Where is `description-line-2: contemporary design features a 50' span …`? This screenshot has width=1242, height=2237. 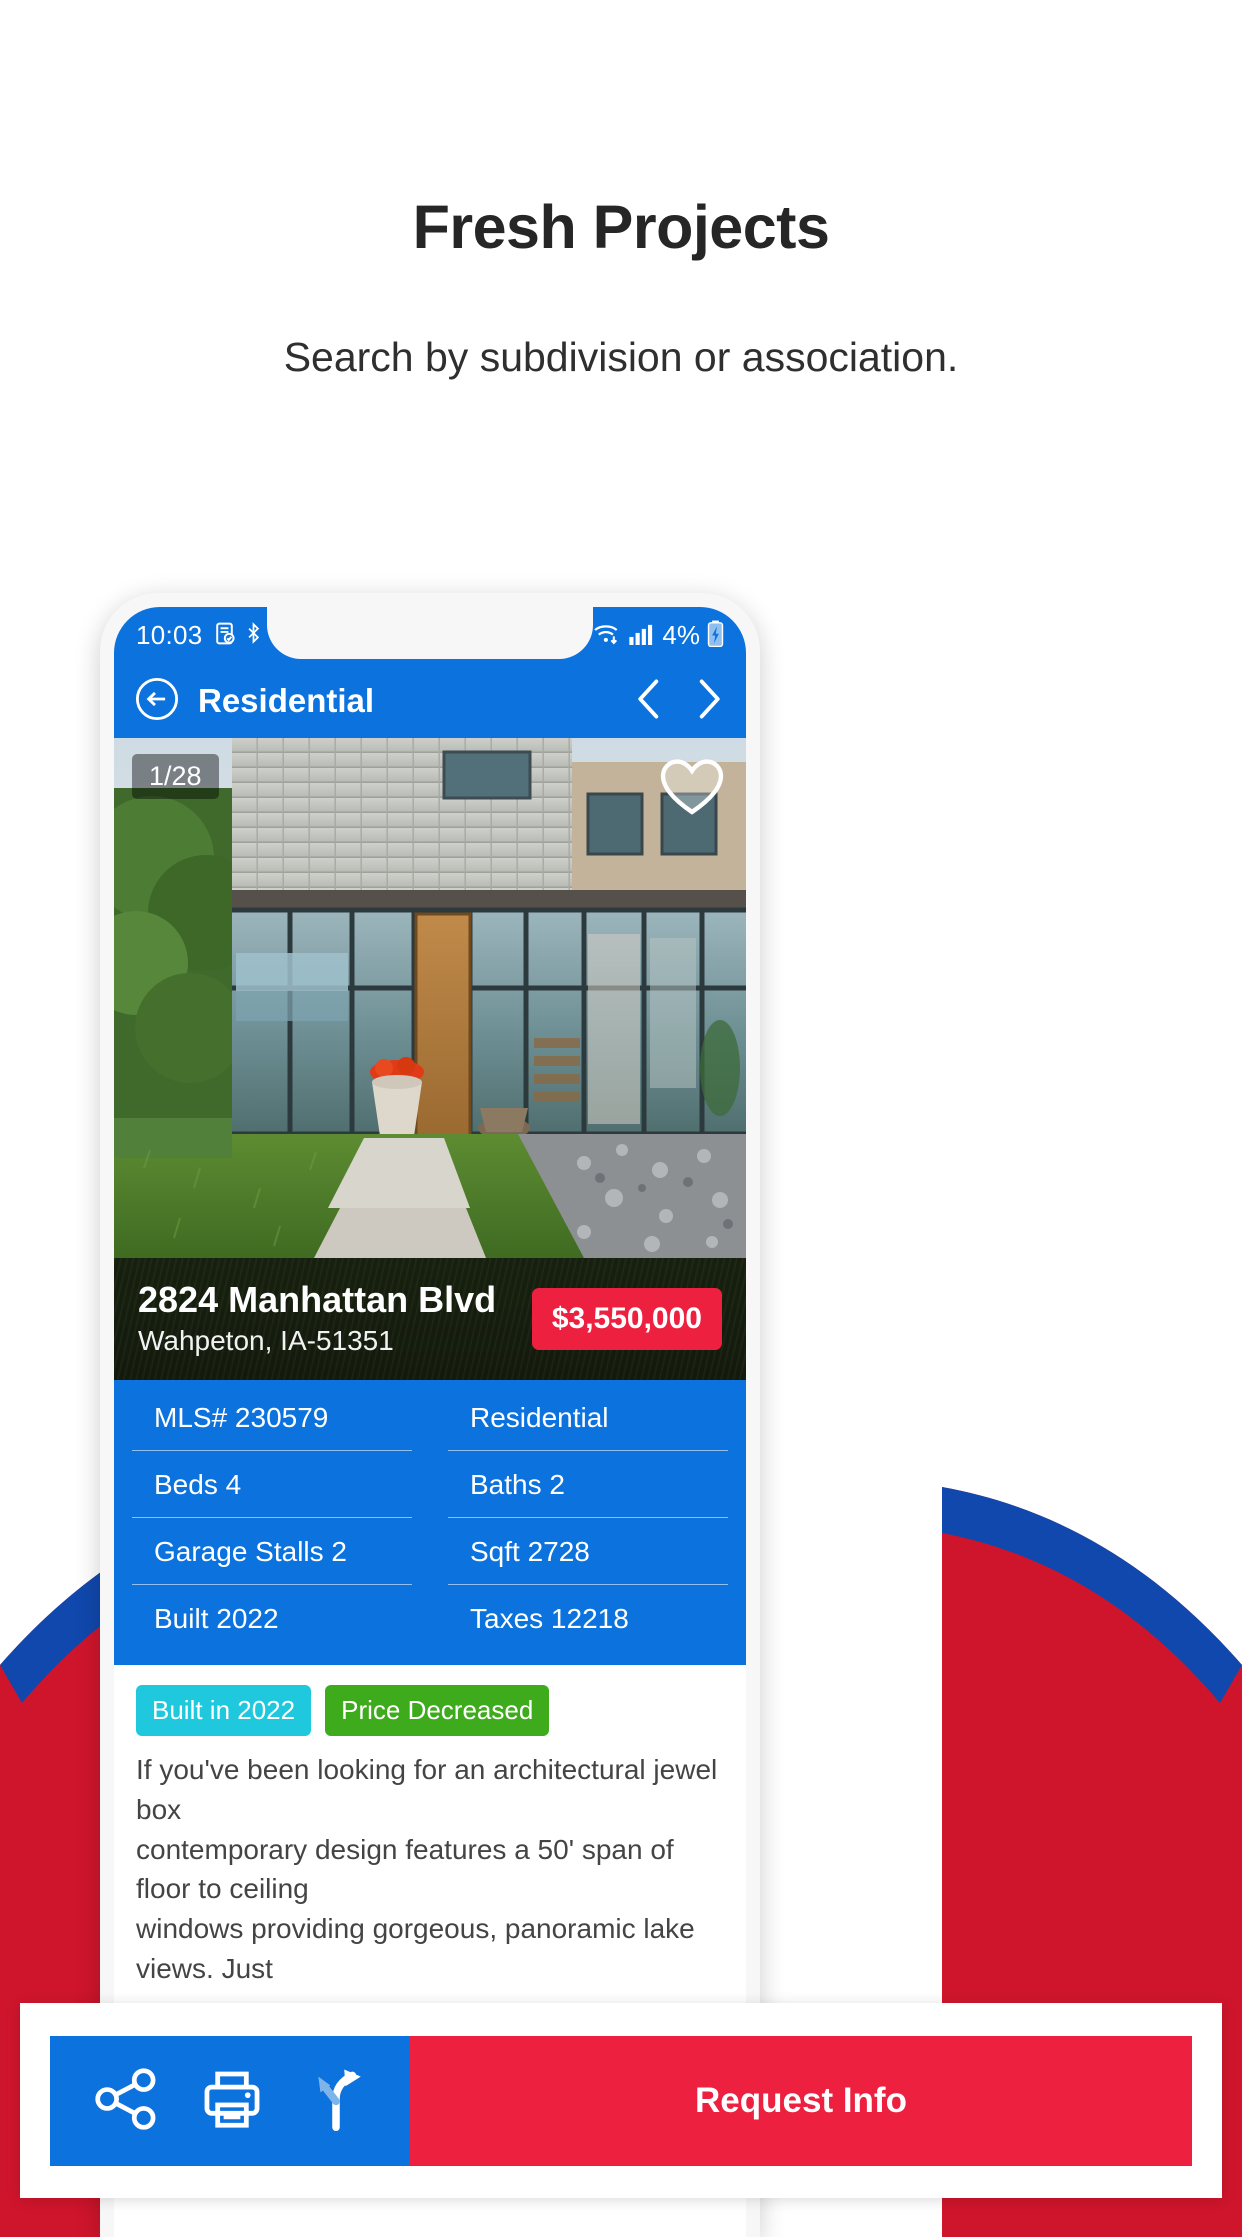 description-line-2: contemporary design features a 50' span … is located at coordinates (405, 1869).